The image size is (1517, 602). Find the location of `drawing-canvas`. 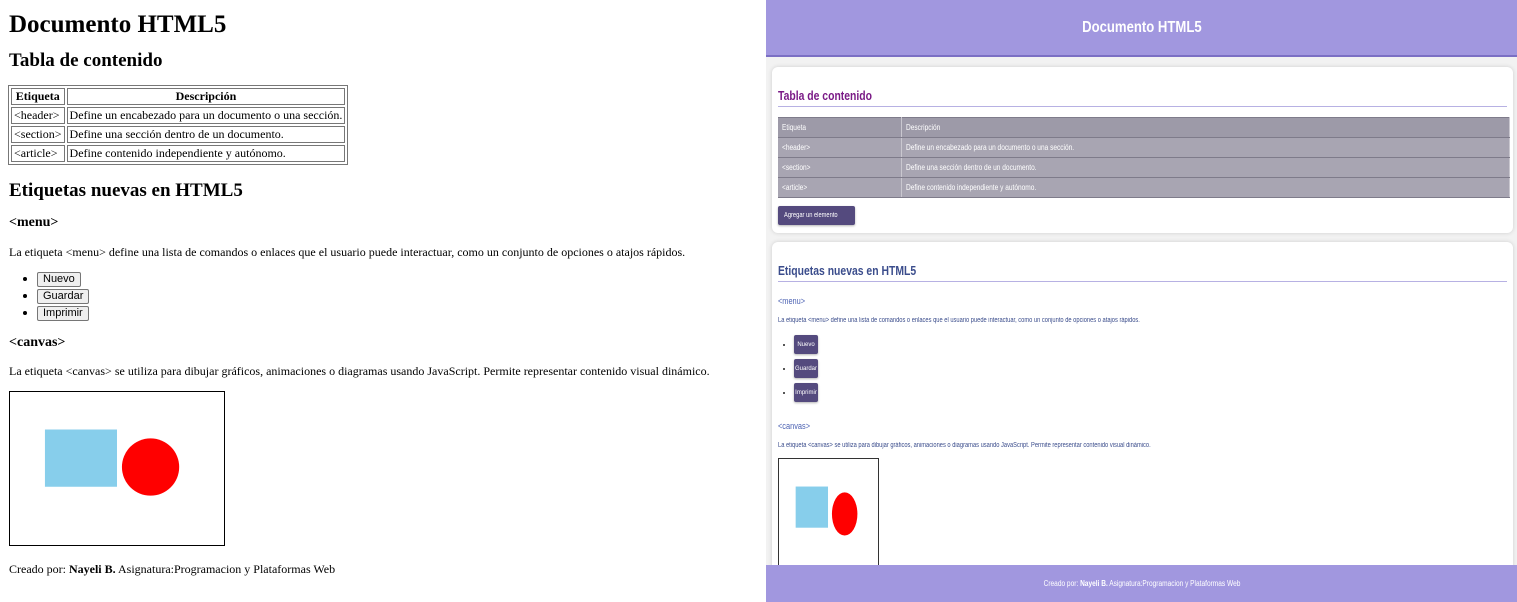

drawing-canvas is located at coordinates (117, 468).